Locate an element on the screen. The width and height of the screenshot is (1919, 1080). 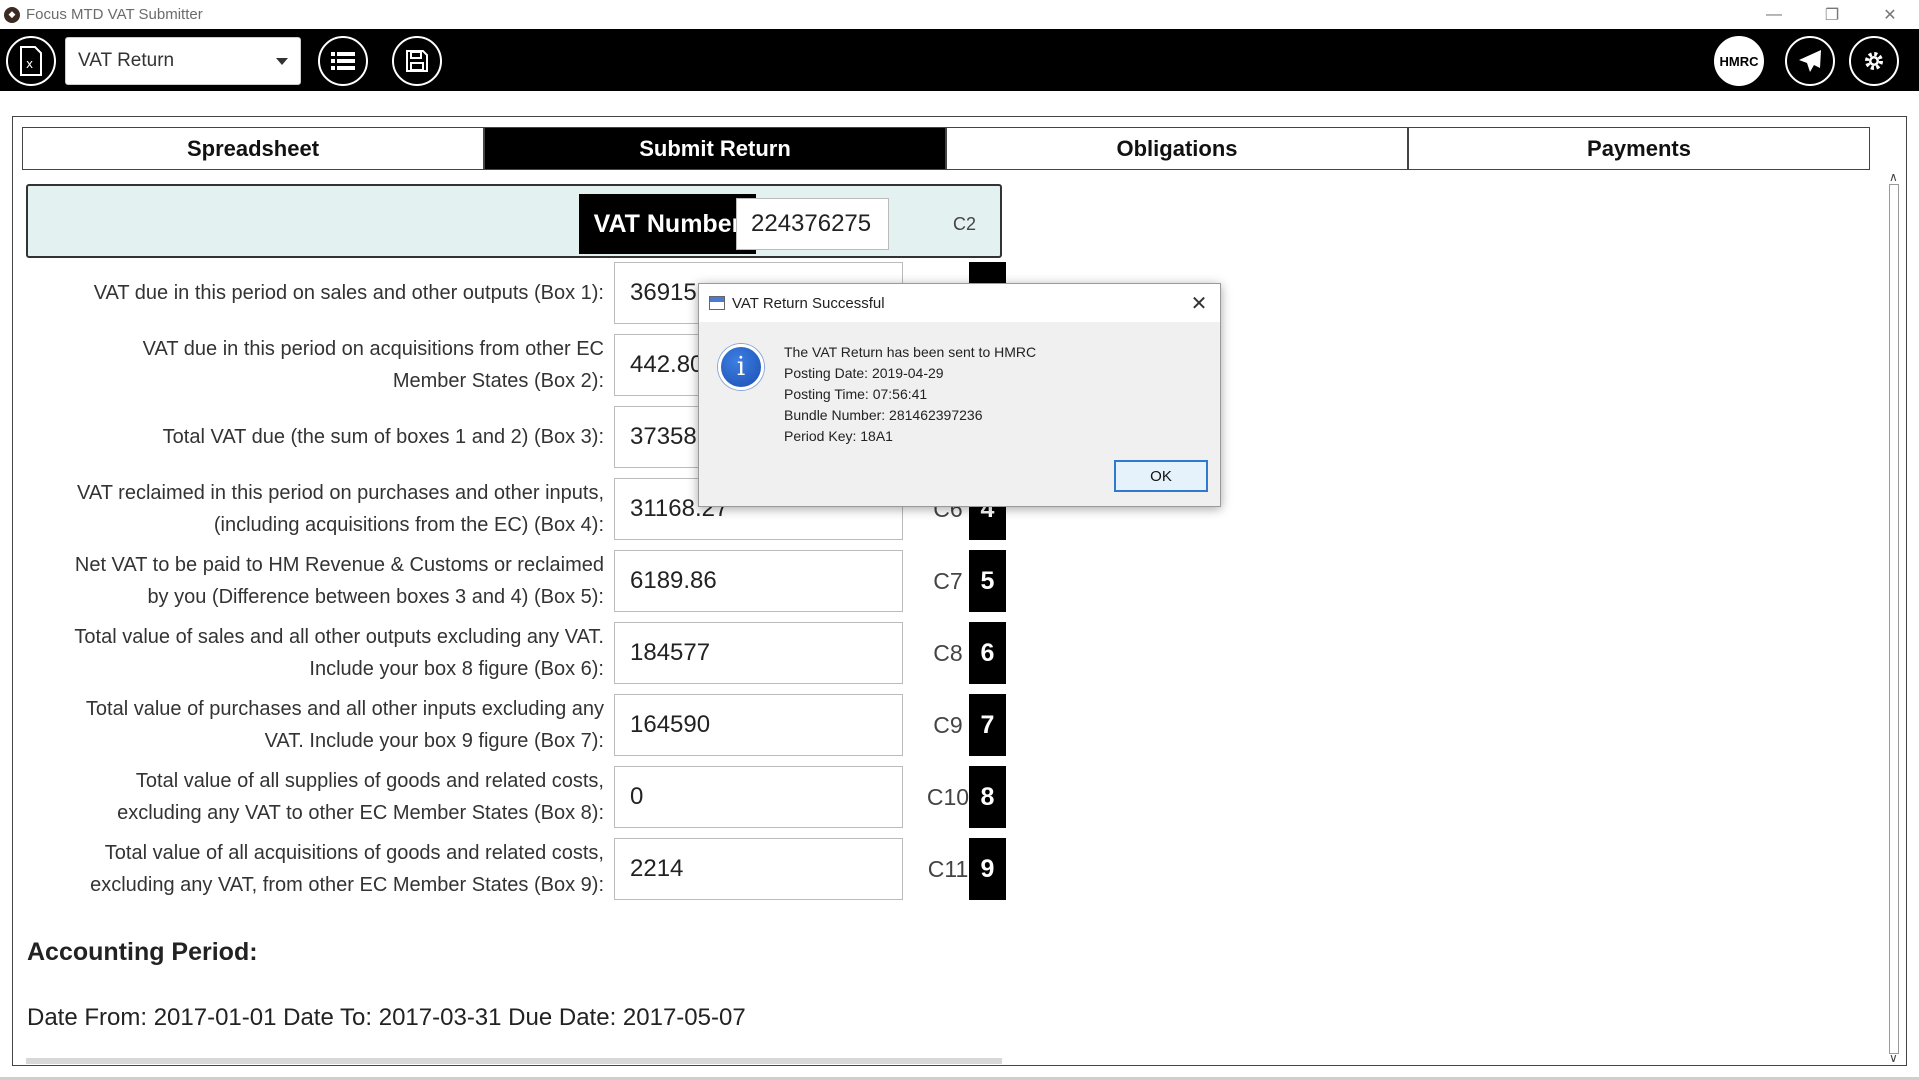
info-icon: i is located at coordinates (741, 367).